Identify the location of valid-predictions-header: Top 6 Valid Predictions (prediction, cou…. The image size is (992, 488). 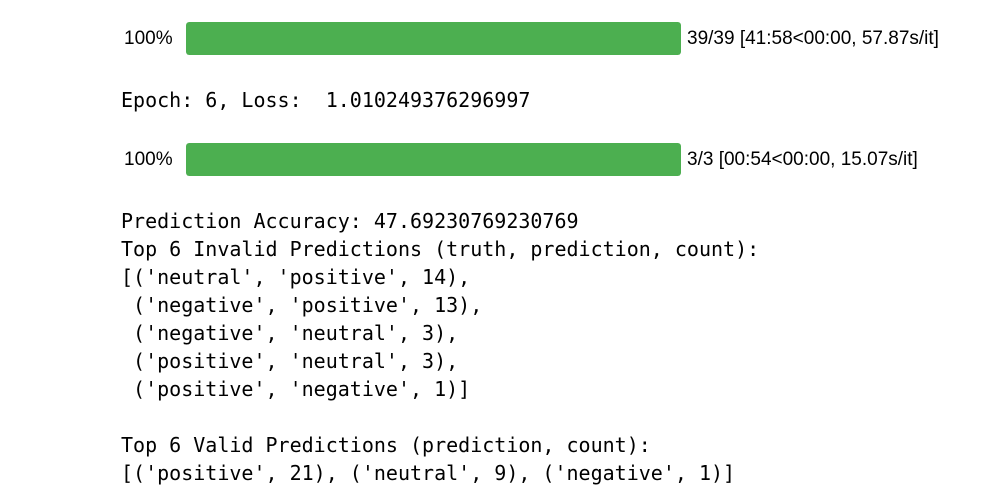
(386, 445).